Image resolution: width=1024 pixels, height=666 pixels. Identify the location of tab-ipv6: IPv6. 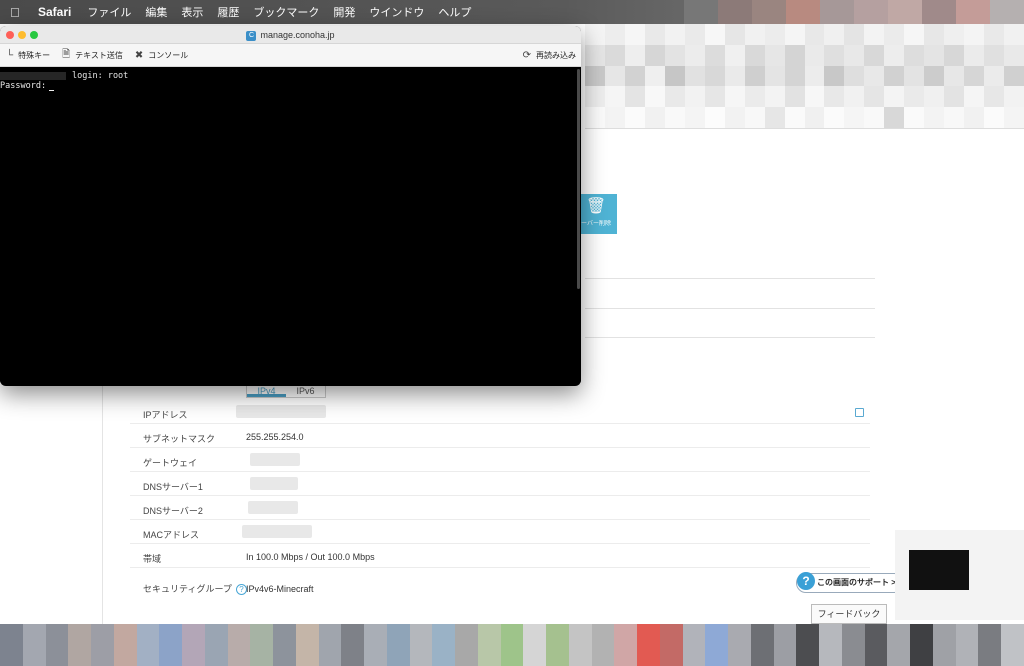
(305, 391).